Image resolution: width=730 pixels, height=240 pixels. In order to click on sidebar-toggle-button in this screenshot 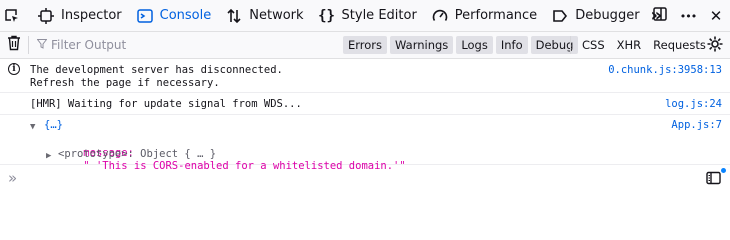, I will do `click(714, 177)`.